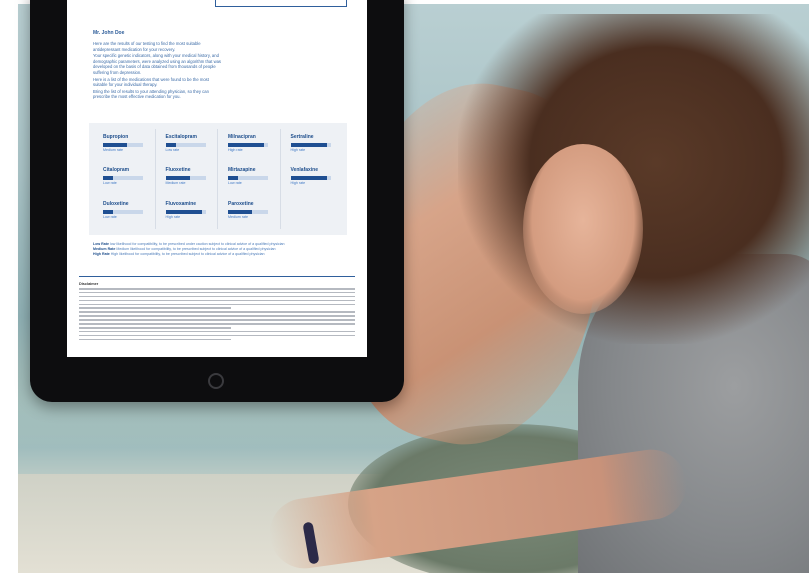  What do you see at coordinates (116, 137) in the screenshot?
I see `medication-name: Bupropion` at bounding box center [116, 137].